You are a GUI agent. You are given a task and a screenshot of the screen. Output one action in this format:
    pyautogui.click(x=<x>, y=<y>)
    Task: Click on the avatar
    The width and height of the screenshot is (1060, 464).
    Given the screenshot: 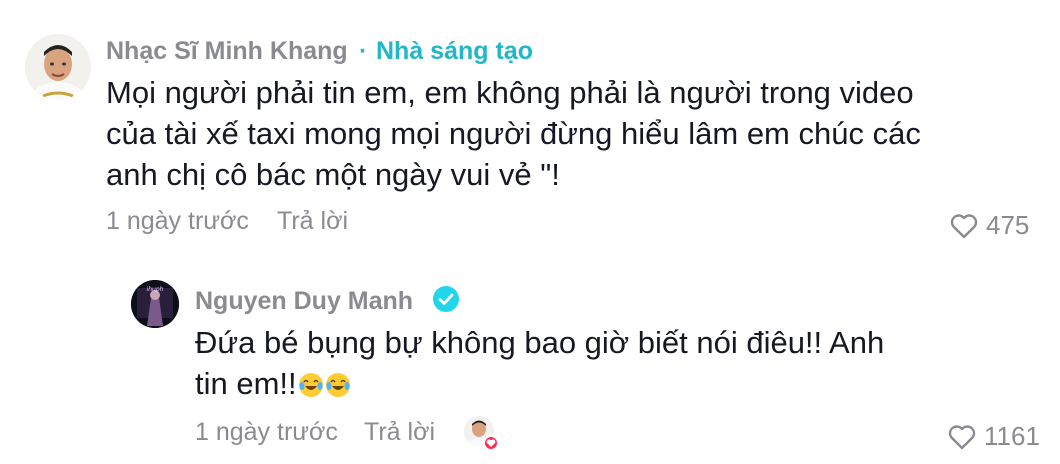 What is the action you would take?
    pyautogui.click(x=58, y=67)
    